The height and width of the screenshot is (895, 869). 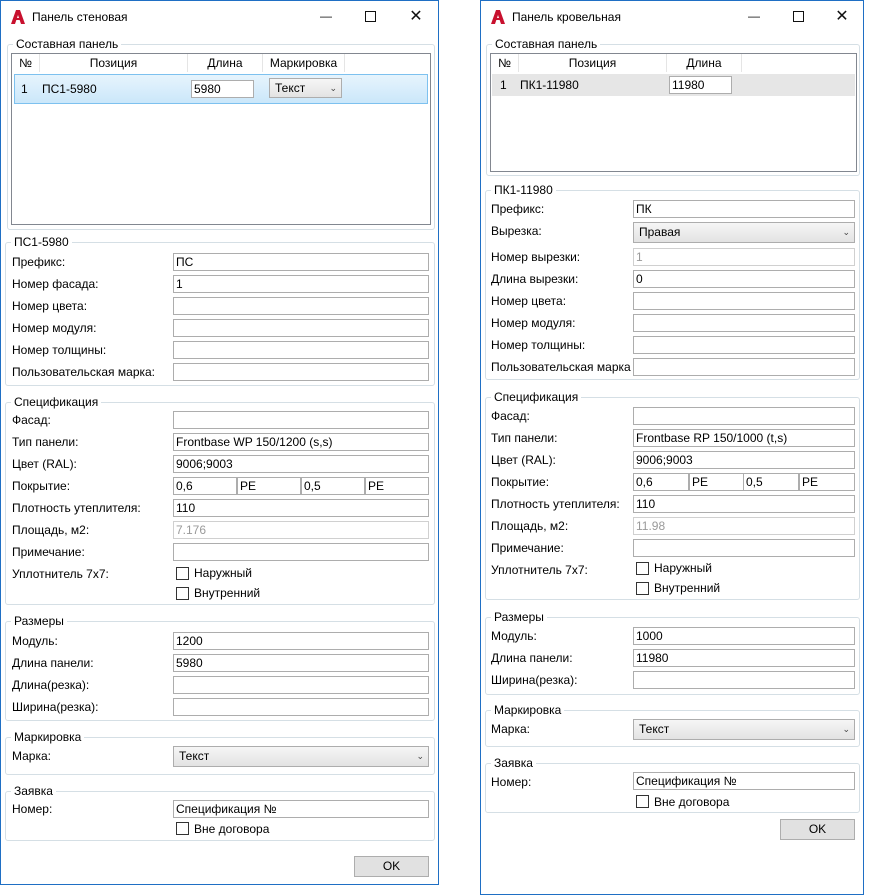 What do you see at coordinates (673, 112) in the screenshot?
I see `composite-grid: № Позиция Длина 1 ПК1-11980 11980` at bounding box center [673, 112].